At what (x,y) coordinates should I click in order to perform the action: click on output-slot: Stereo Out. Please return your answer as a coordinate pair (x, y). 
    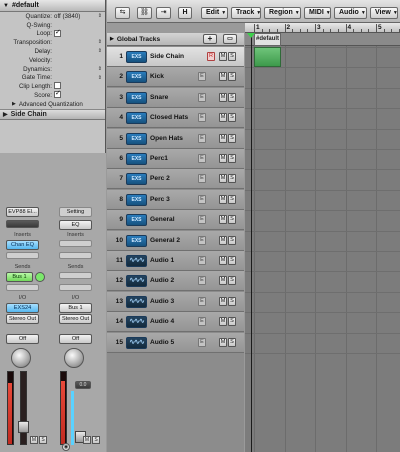
    Looking at the image, I should click on (75, 319).